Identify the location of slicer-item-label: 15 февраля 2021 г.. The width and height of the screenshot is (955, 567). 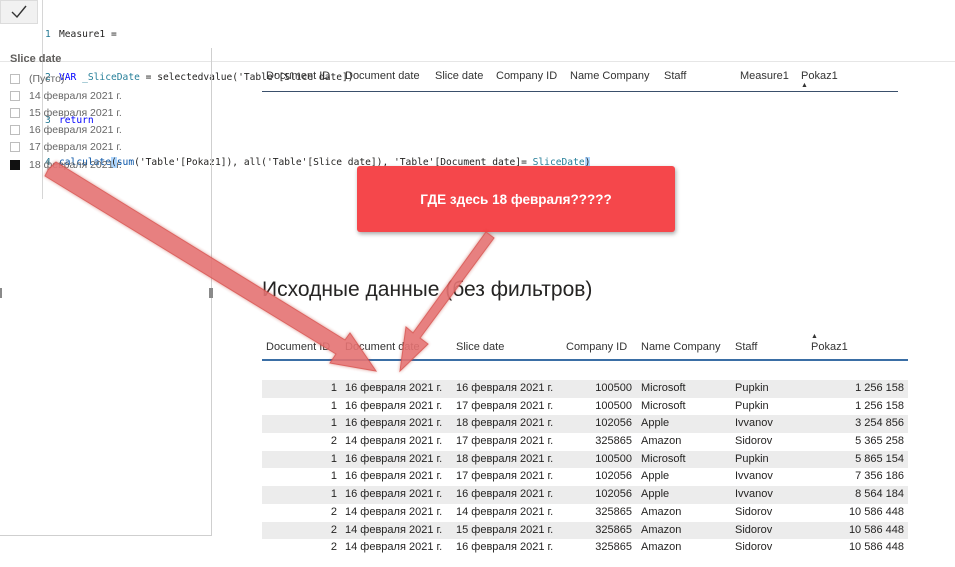
(75, 112).